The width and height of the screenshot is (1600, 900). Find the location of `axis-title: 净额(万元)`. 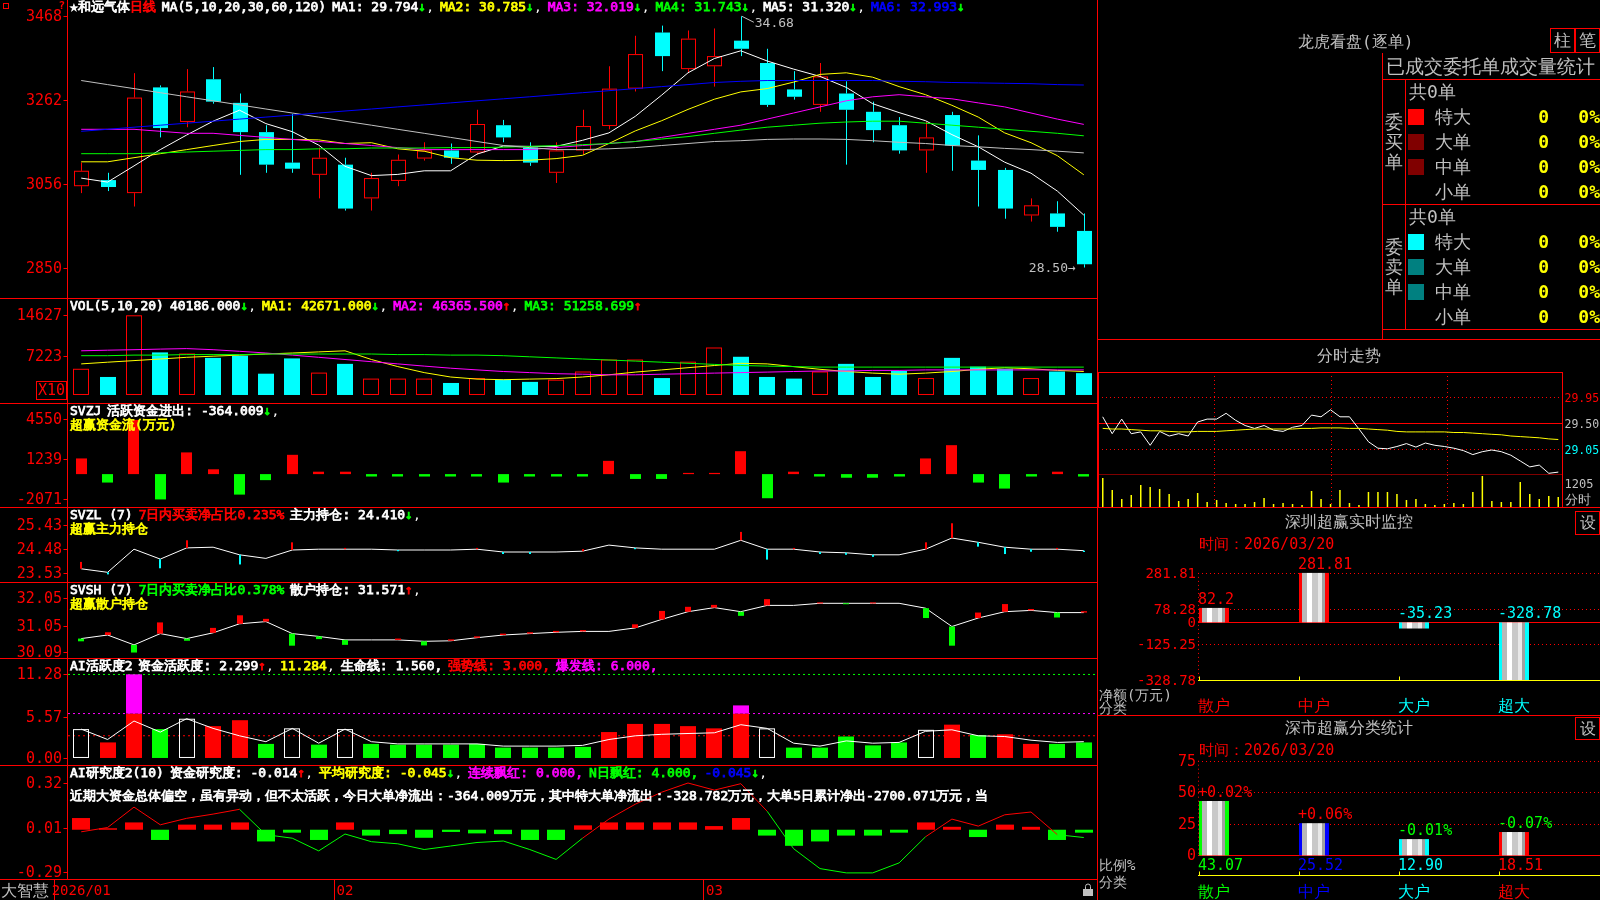

axis-title: 净额(万元) is located at coordinates (1135, 695).